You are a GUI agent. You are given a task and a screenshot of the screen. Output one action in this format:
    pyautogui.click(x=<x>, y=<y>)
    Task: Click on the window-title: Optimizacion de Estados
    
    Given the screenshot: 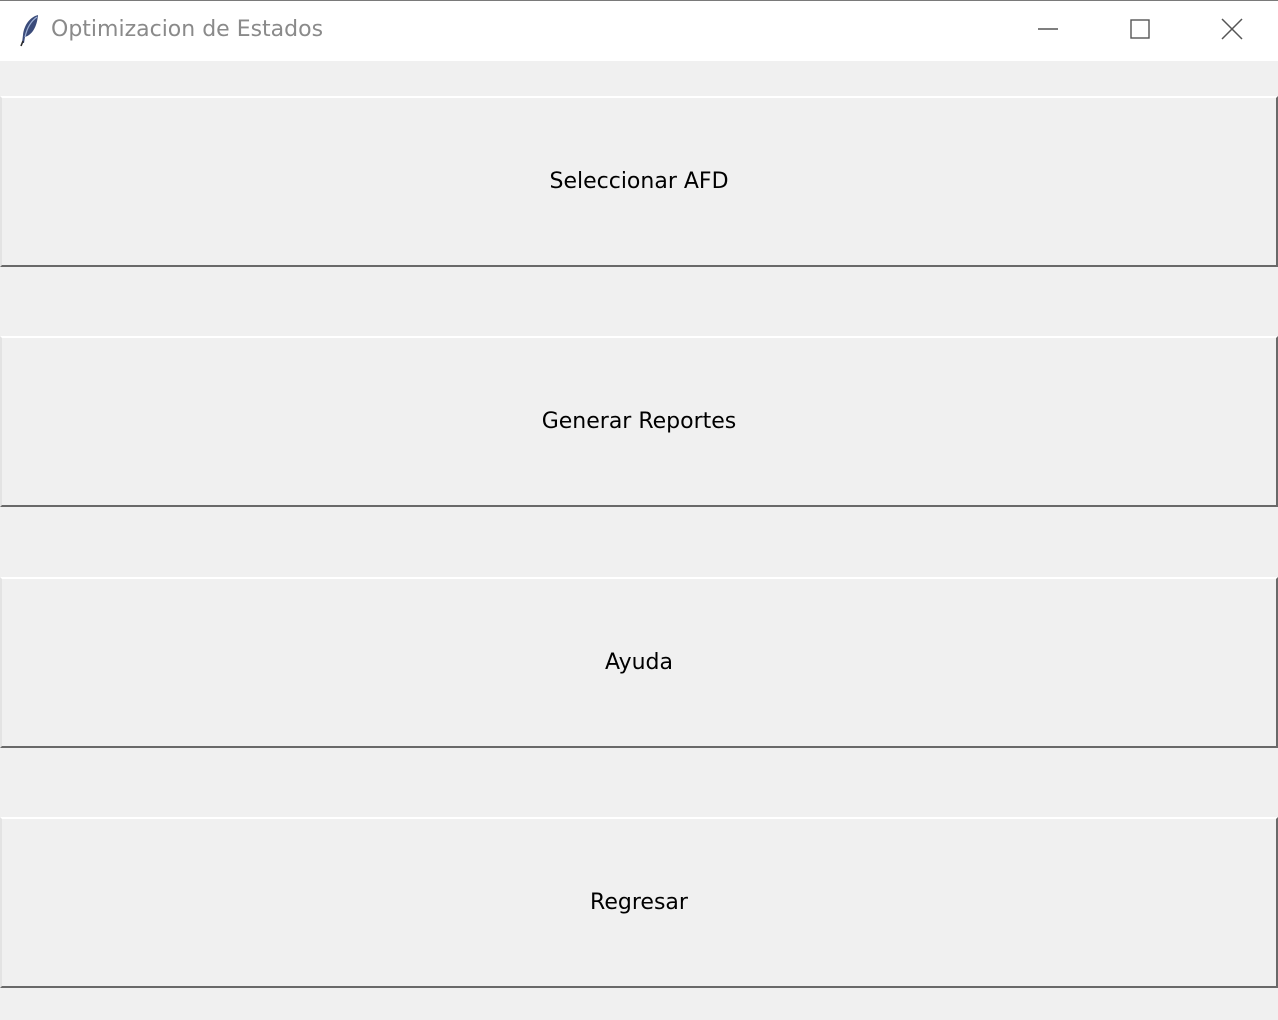 What is the action you would take?
    pyautogui.click(x=187, y=29)
    